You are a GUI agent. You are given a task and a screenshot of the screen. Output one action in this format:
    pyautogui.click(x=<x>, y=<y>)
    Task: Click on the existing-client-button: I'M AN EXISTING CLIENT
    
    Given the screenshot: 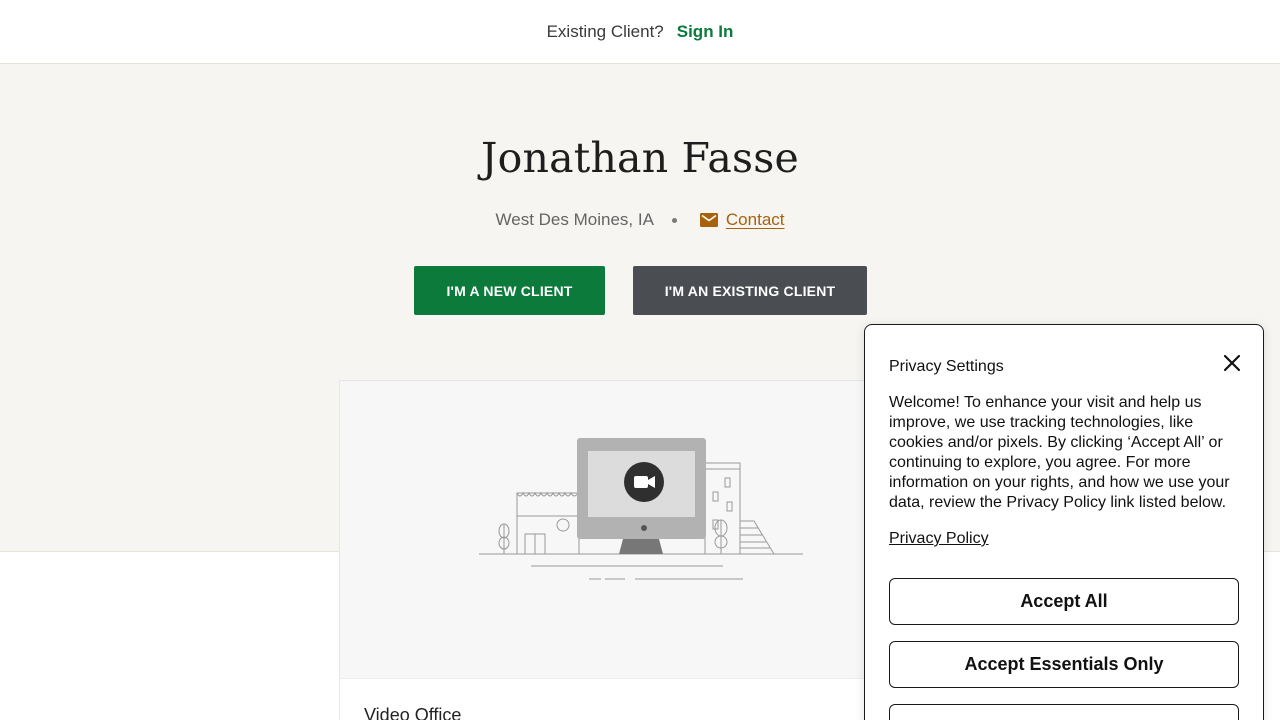 What is the action you would take?
    pyautogui.click(x=750, y=290)
    